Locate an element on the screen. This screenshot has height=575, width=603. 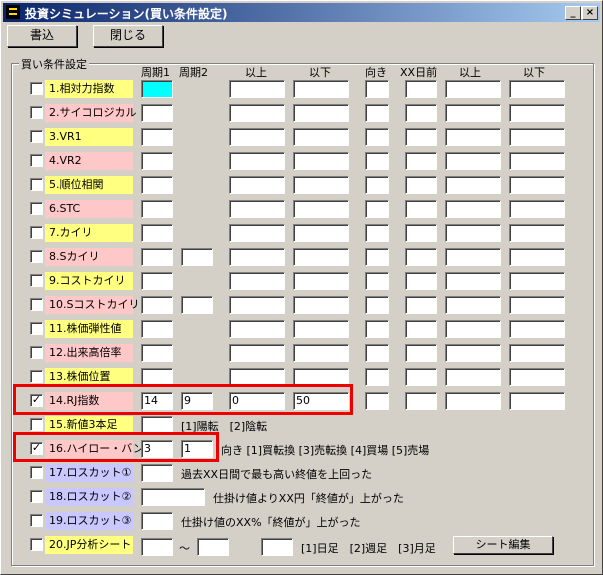
row-4-checkbox is located at coordinates (36, 160).